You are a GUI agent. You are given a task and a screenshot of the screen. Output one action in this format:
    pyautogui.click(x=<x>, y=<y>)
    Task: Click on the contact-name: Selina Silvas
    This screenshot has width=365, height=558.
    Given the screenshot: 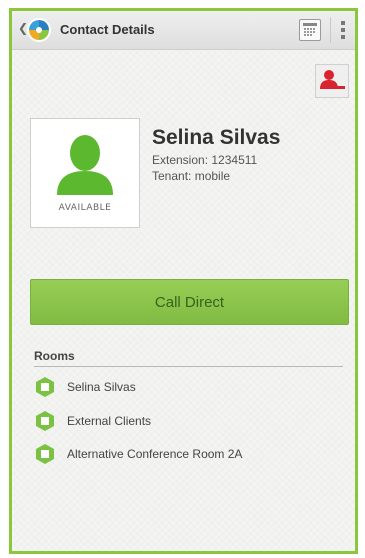 What is the action you would take?
    pyautogui.click(x=216, y=137)
    